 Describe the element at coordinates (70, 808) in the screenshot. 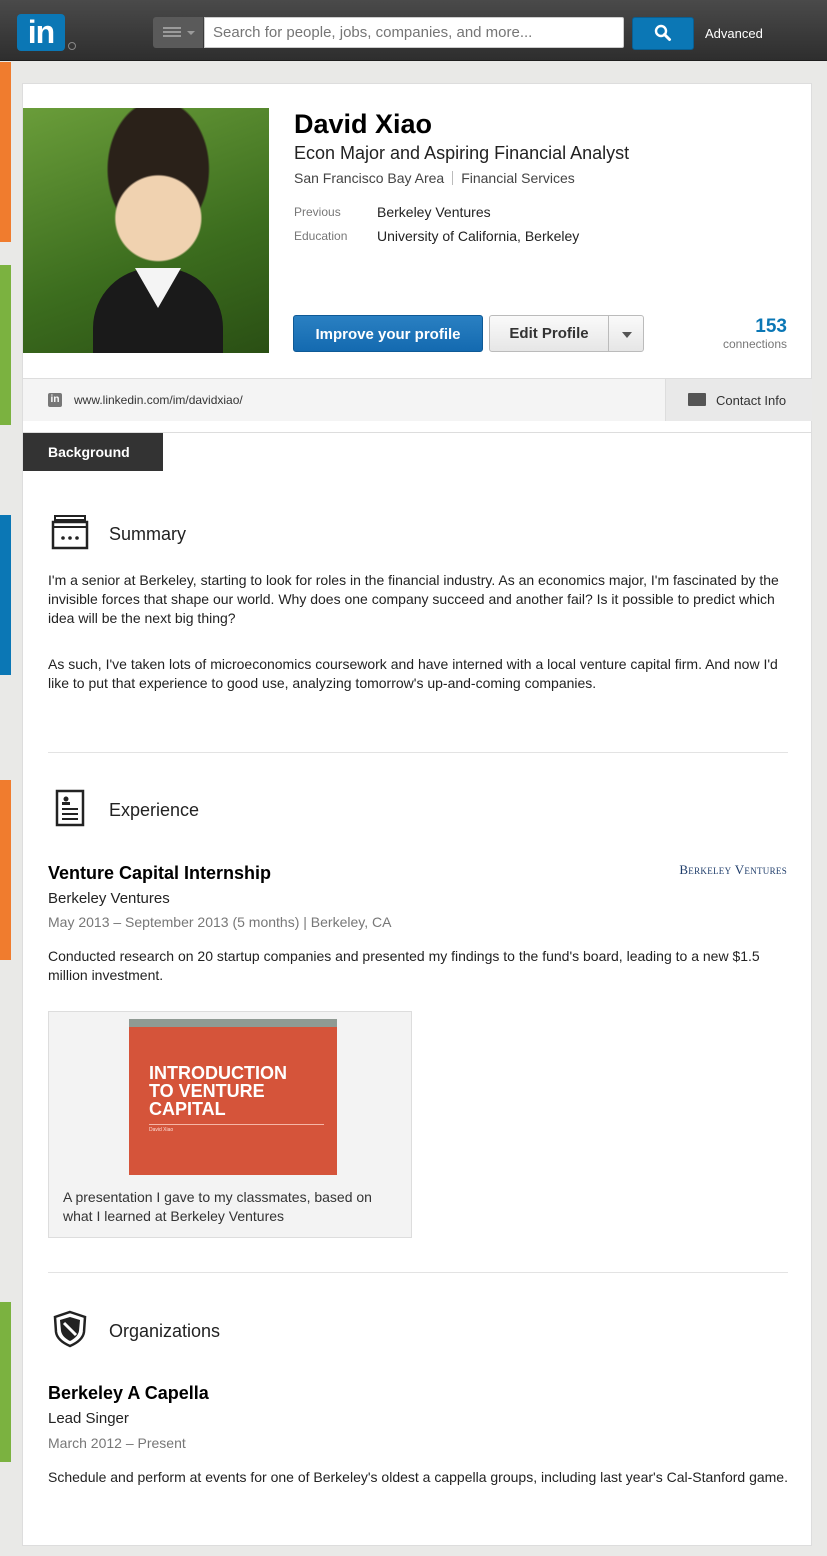

I see `experience-icon` at that location.